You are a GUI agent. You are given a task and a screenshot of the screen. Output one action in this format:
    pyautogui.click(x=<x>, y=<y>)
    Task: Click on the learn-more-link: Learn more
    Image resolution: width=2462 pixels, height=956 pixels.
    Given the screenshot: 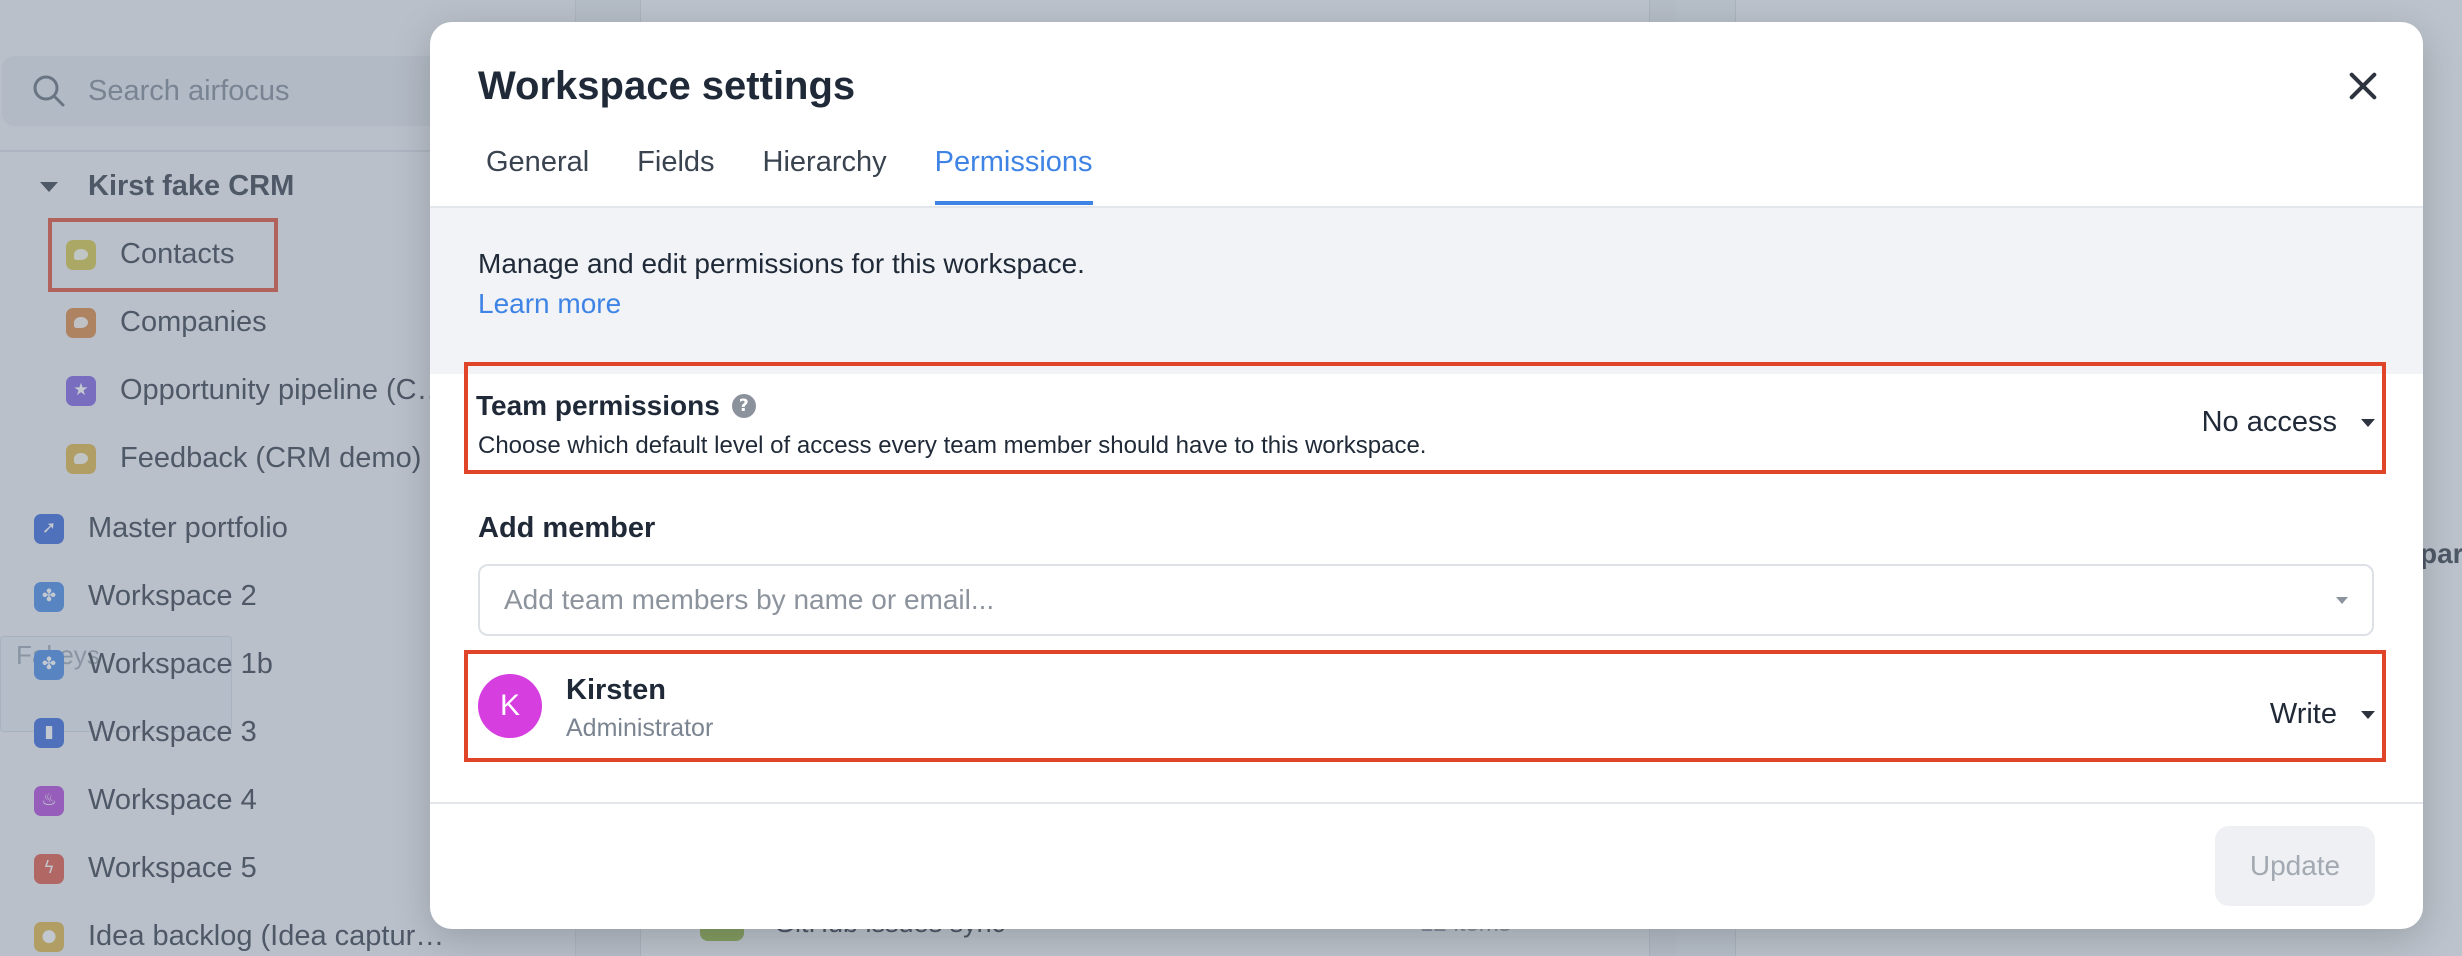 What is the action you would take?
    pyautogui.click(x=549, y=304)
    